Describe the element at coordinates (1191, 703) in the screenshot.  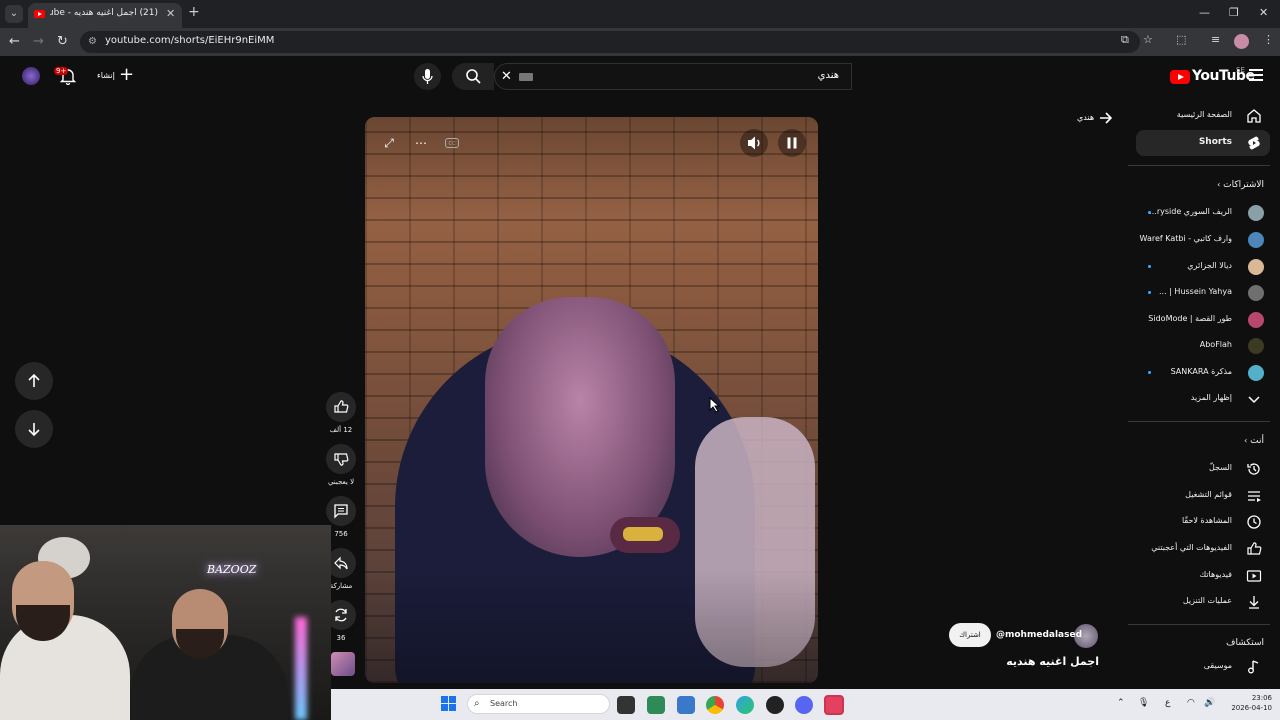
I see `wifi-icon: ◠` at that location.